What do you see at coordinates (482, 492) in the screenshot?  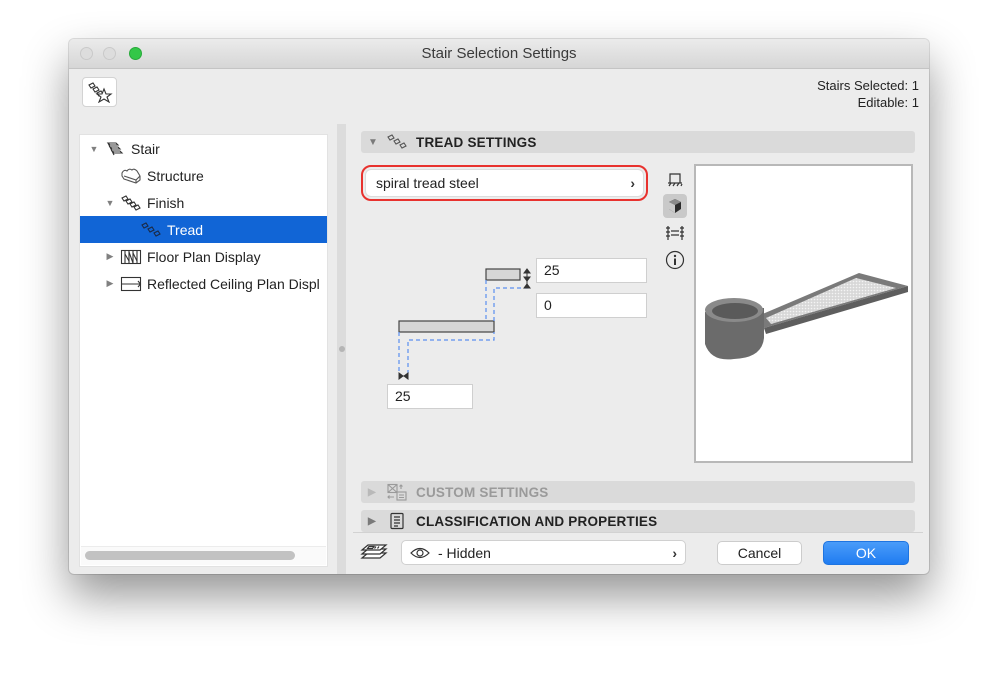 I see `section-title: CUSTOM SETTINGS` at bounding box center [482, 492].